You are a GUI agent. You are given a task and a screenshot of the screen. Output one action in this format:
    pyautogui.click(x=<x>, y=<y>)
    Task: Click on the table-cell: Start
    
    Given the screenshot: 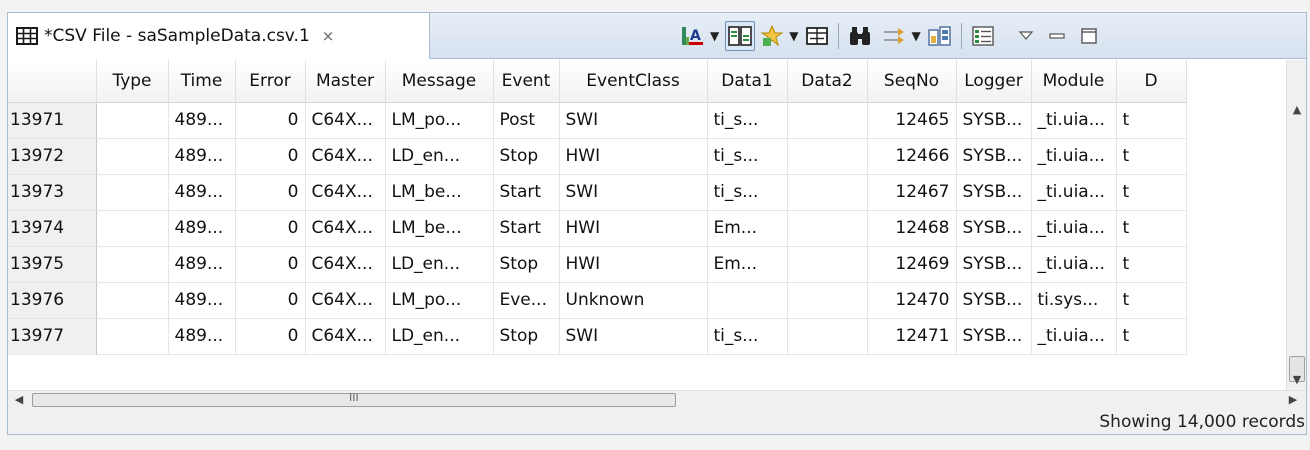 What is the action you would take?
    pyautogui.click(x=526, y=228)
    